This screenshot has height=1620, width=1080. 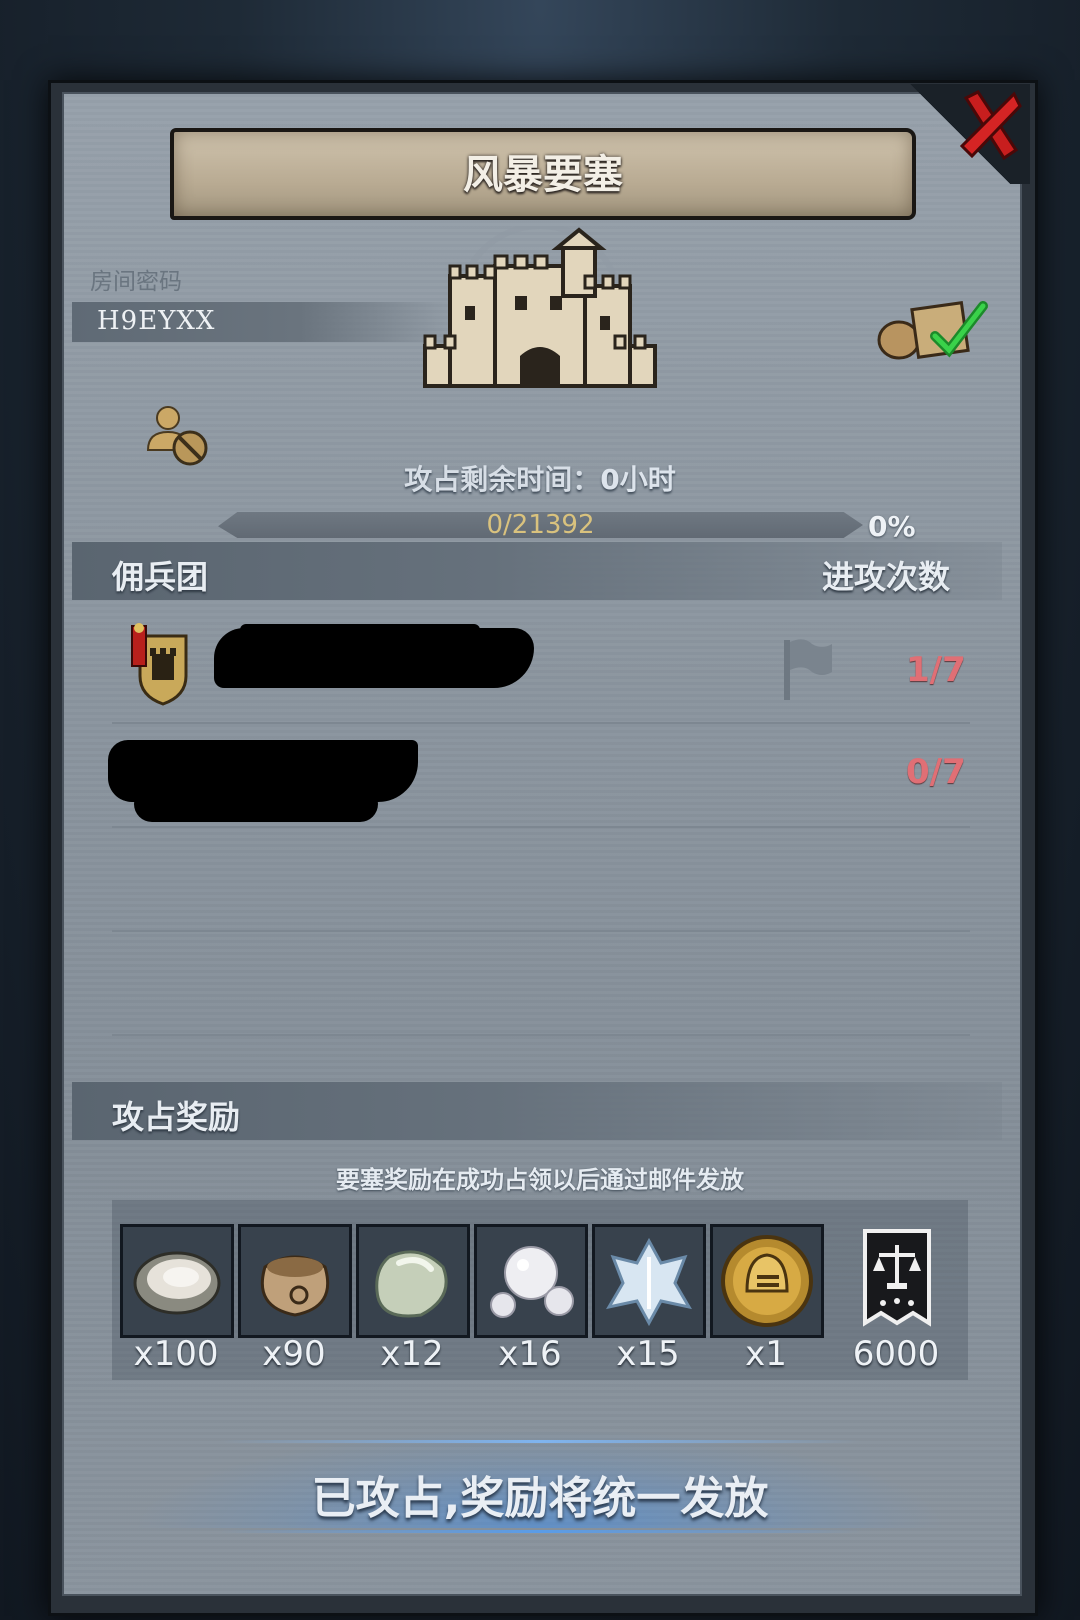 I want to click on reward-slot-oyster, so click(x=177, y=1281).